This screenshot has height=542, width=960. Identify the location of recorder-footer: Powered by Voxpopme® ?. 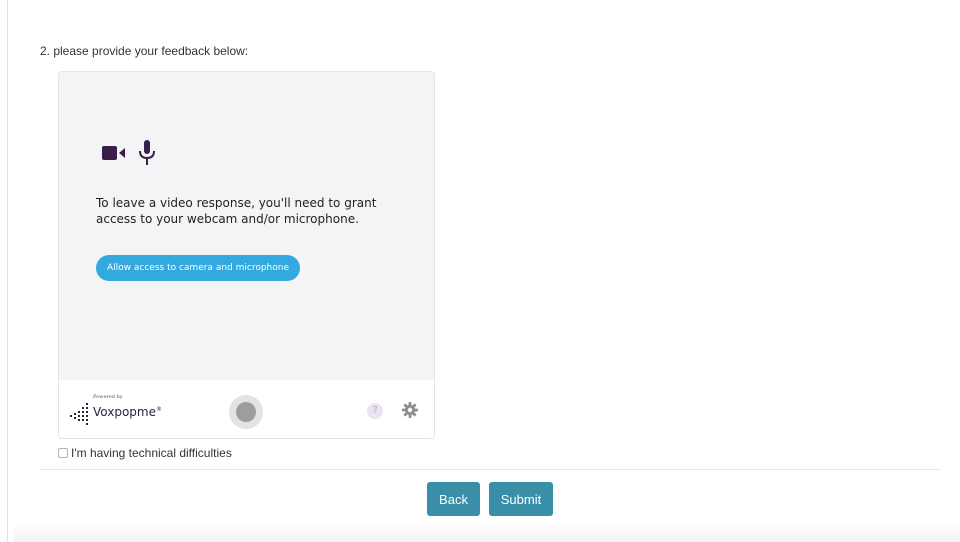
(246, 409).